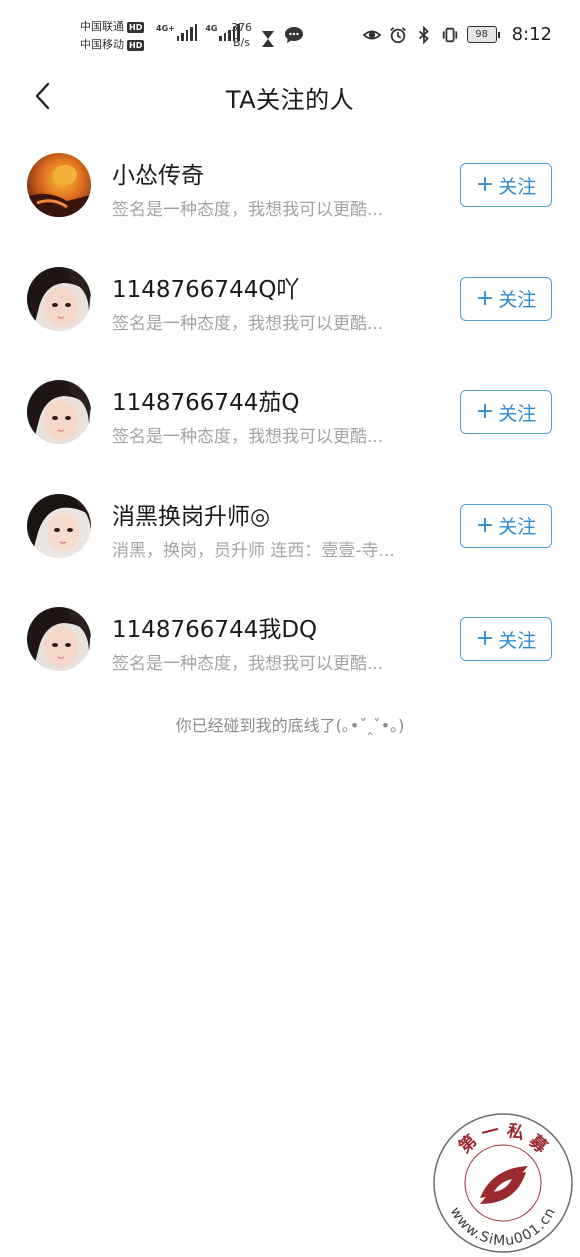 The width and height of the screenshot is (580, 1257). Describe the element at coordinates (206, 403) in the screenshot. I see `user-name: 1148766744茄Q` at that location.